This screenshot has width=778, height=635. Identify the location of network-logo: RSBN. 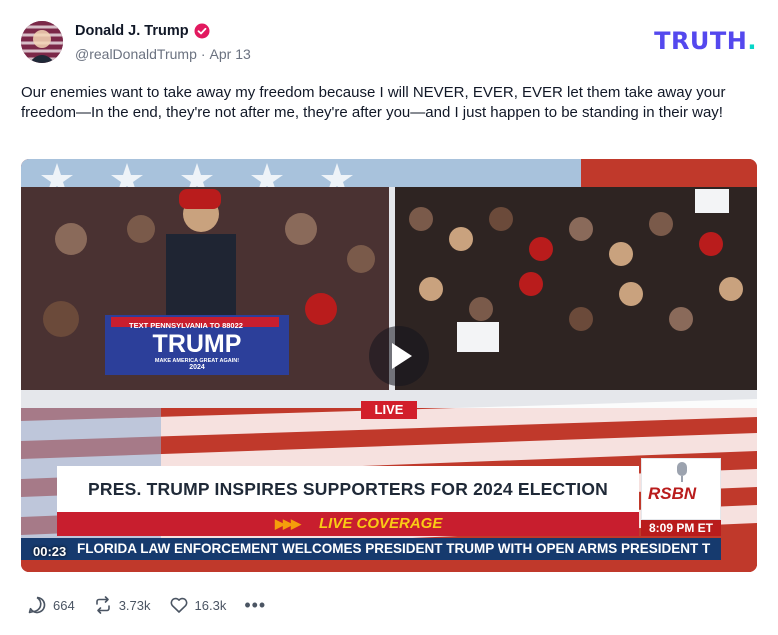
(672, 493).